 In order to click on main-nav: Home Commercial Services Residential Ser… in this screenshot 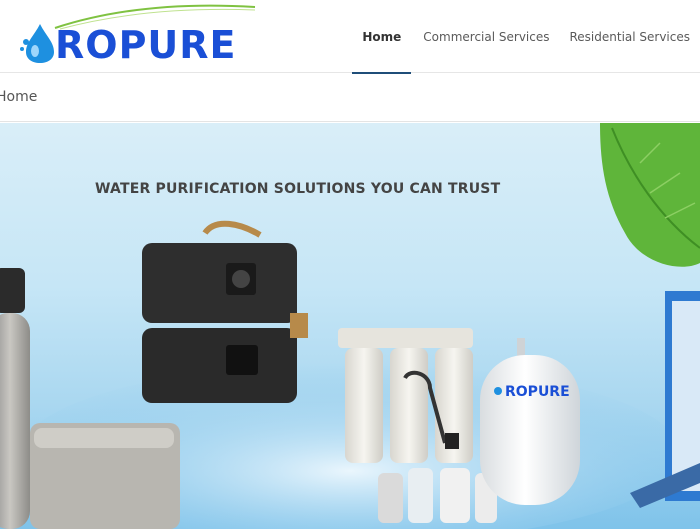, I will do `click(526, 37)`.